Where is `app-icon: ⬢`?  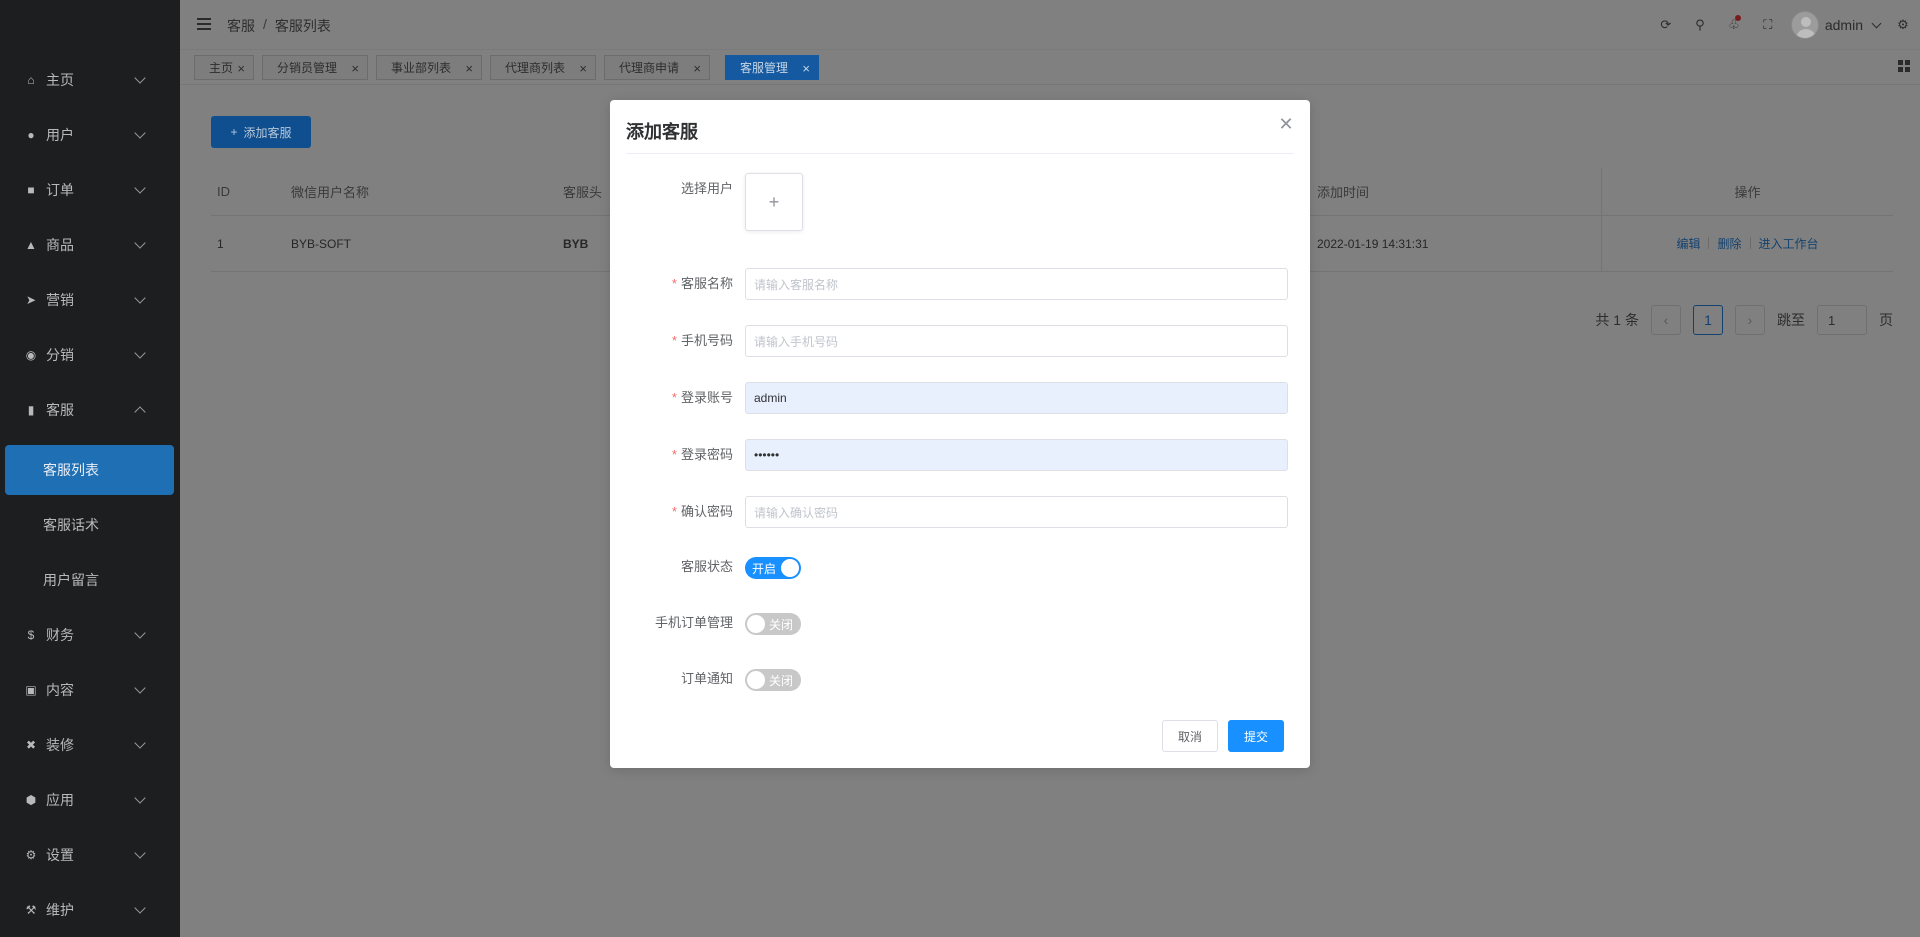
app-icon: ⬢ is located at coordinates (31, 800).